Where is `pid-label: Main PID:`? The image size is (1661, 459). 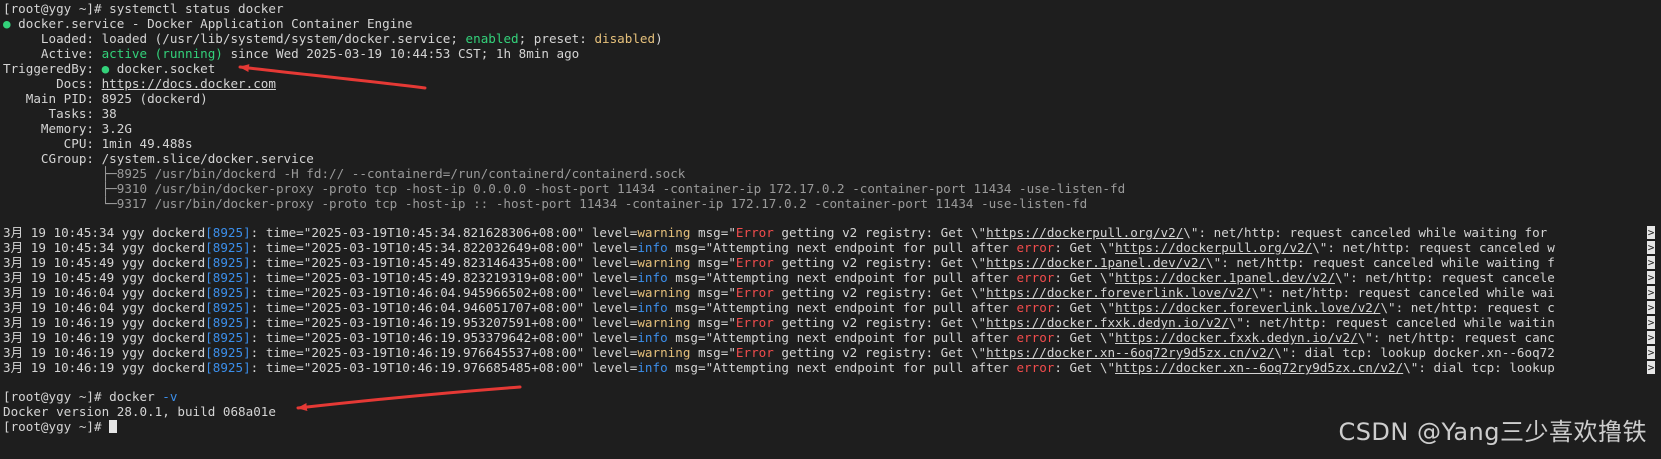 pid-label: Main PID: is located at coordinates (52, 98).